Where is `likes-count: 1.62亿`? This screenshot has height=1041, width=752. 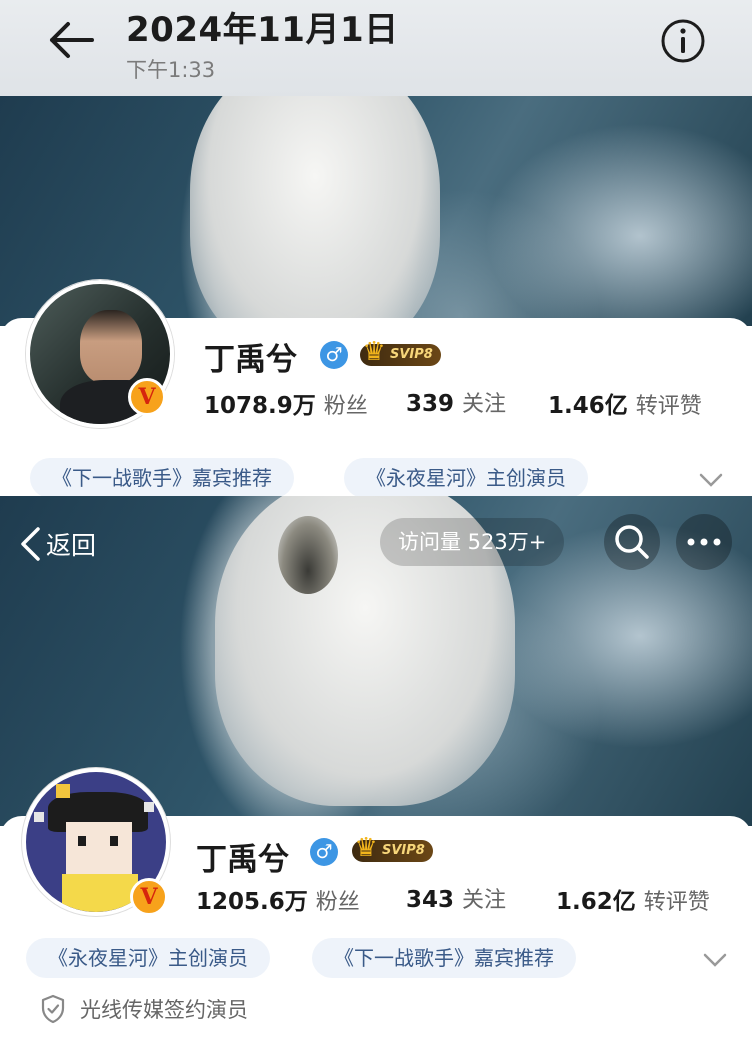 likes-count: 1.62亿 is located at coordinates (596, 902).